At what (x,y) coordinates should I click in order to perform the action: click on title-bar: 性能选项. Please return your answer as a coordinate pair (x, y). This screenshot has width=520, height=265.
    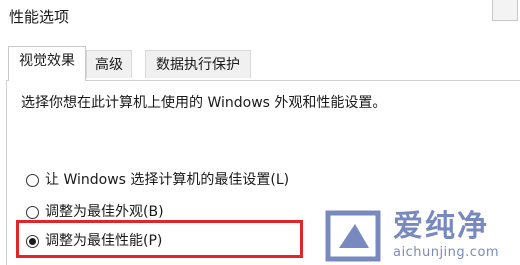
    Looking at the image, I should click on (260, 18).